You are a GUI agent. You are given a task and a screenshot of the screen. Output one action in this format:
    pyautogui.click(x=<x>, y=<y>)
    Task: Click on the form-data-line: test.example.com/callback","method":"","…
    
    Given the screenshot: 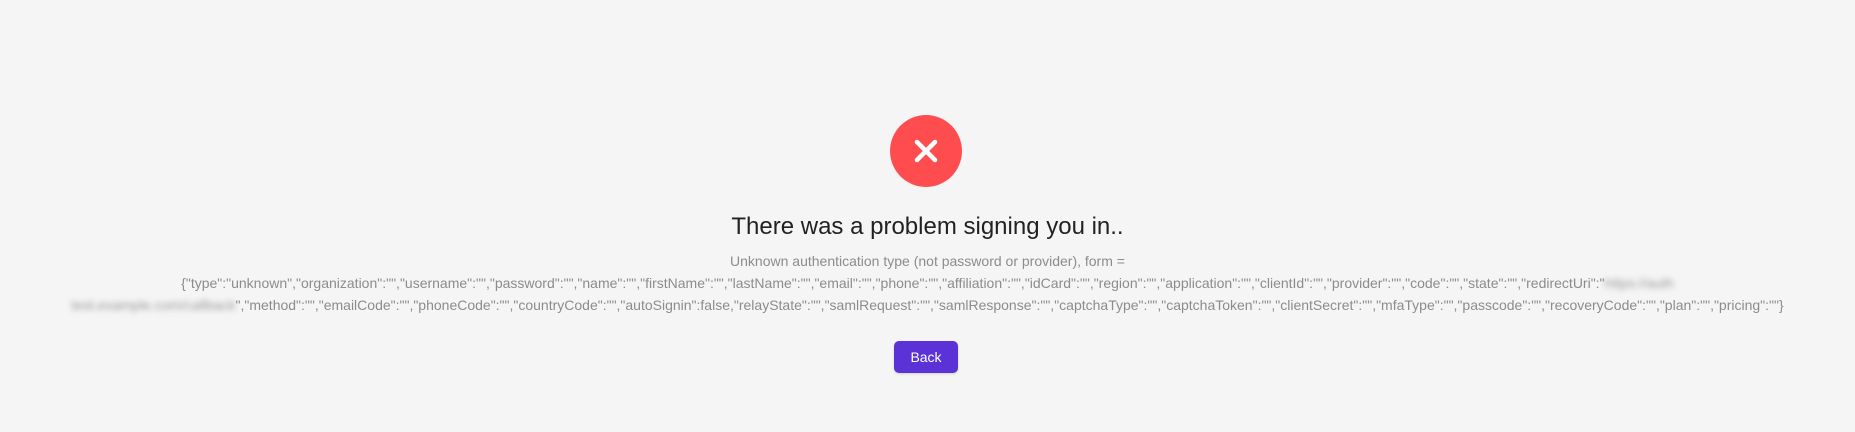 What is the action you would take?
    pyautogui.click(x=927, y=305)
    